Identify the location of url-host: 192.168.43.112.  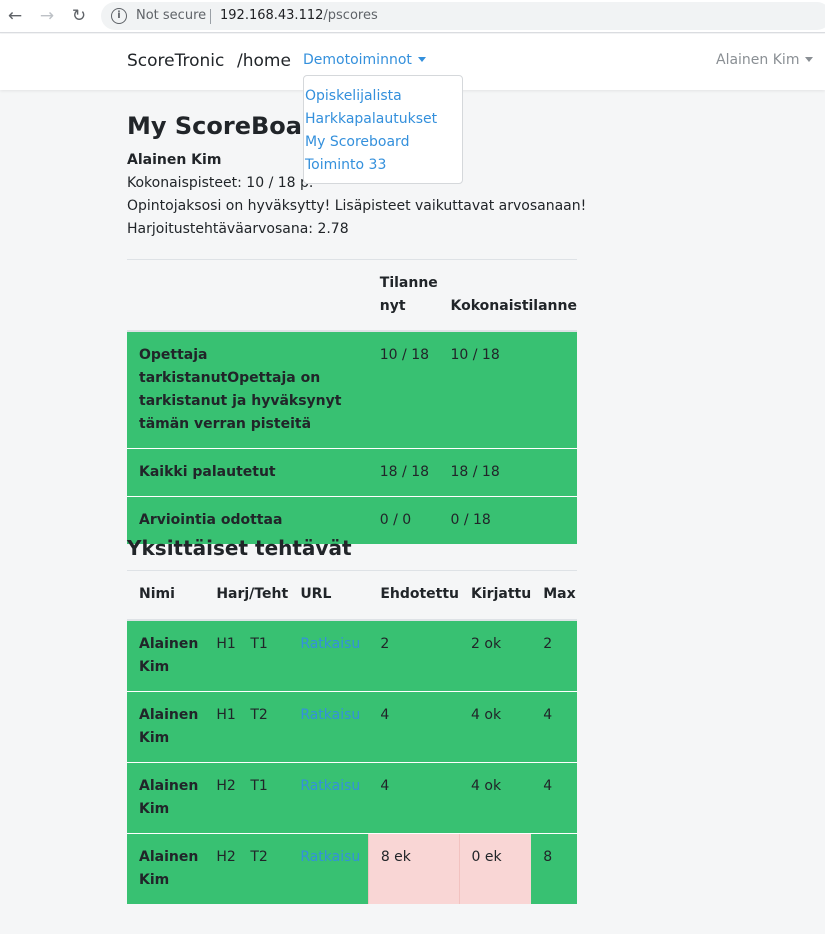
(272, 15).